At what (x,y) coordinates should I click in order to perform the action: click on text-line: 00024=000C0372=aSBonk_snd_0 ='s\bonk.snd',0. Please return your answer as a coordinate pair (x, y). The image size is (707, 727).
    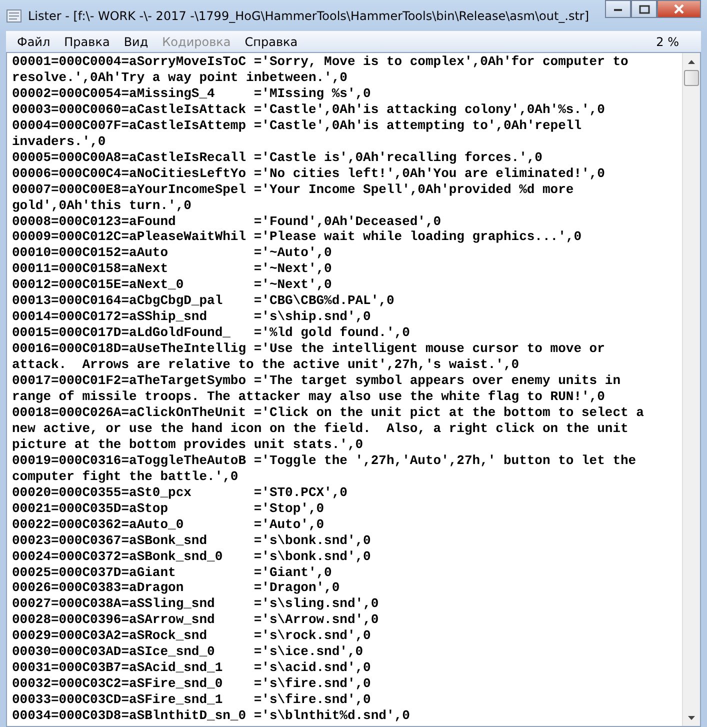
    Looking at the image, I should click on (191, 556).